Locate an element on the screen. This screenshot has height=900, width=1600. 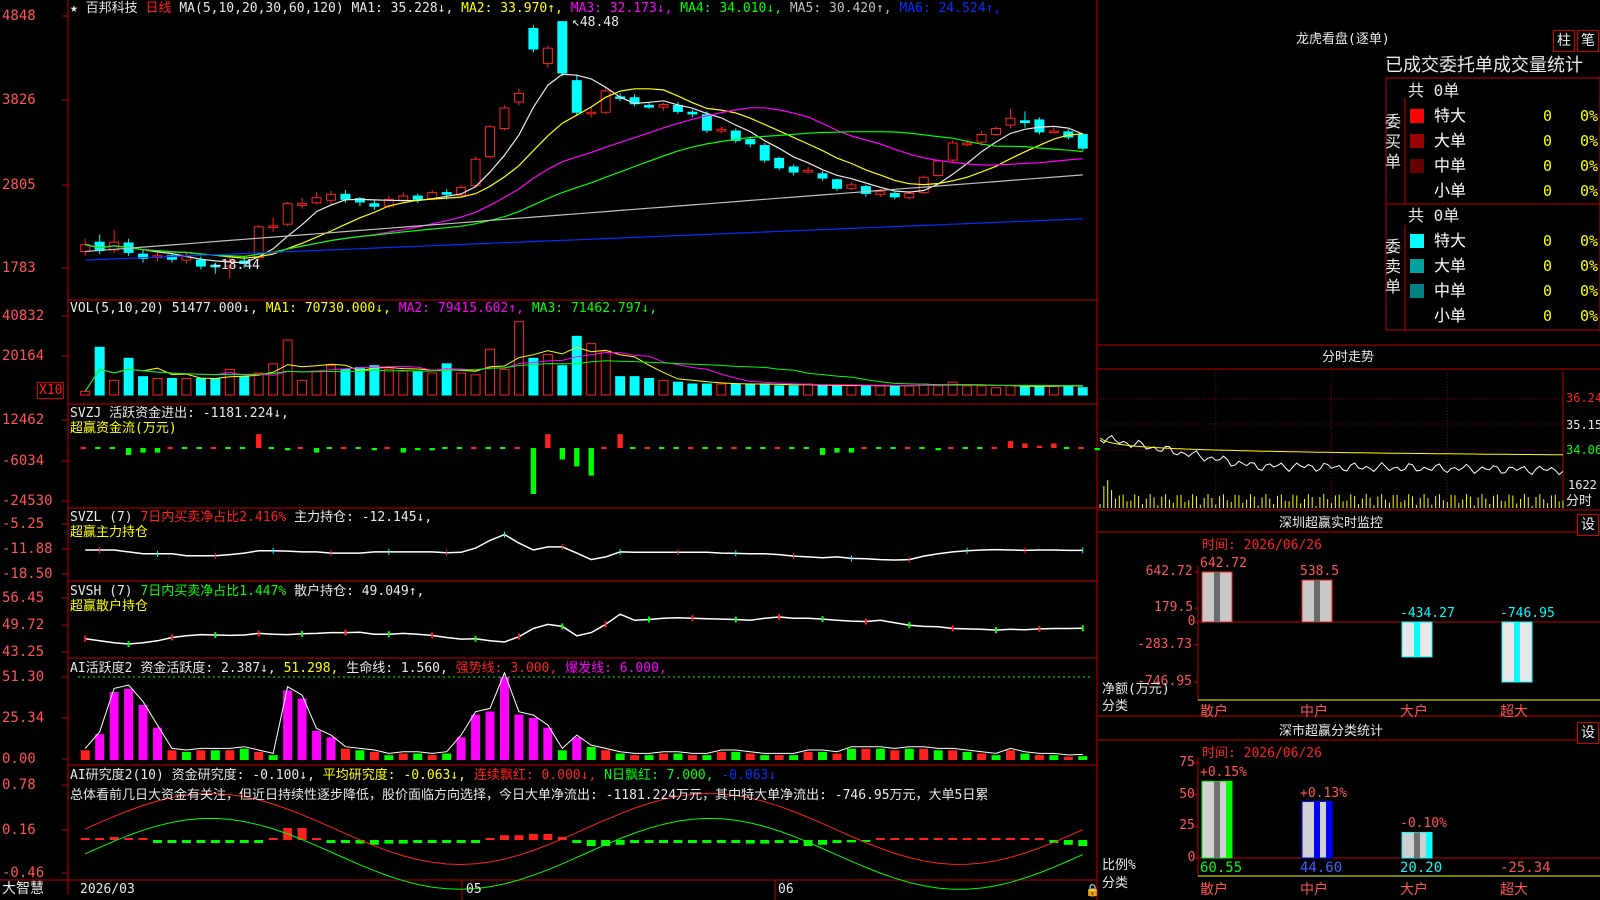
buy-row-count: 0 is located at coordinates (1548, 116).